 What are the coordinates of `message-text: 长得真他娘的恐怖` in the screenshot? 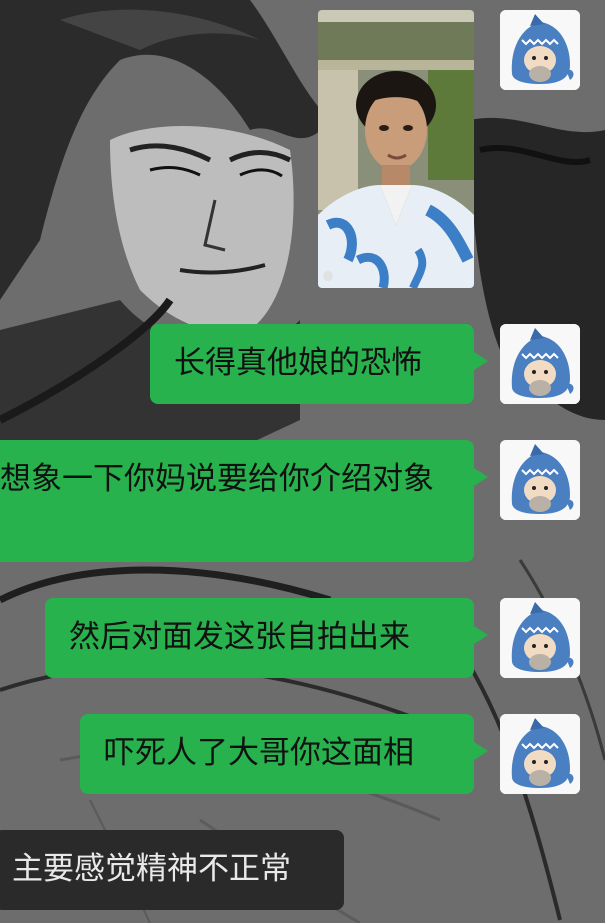 It's located at (298, 363).